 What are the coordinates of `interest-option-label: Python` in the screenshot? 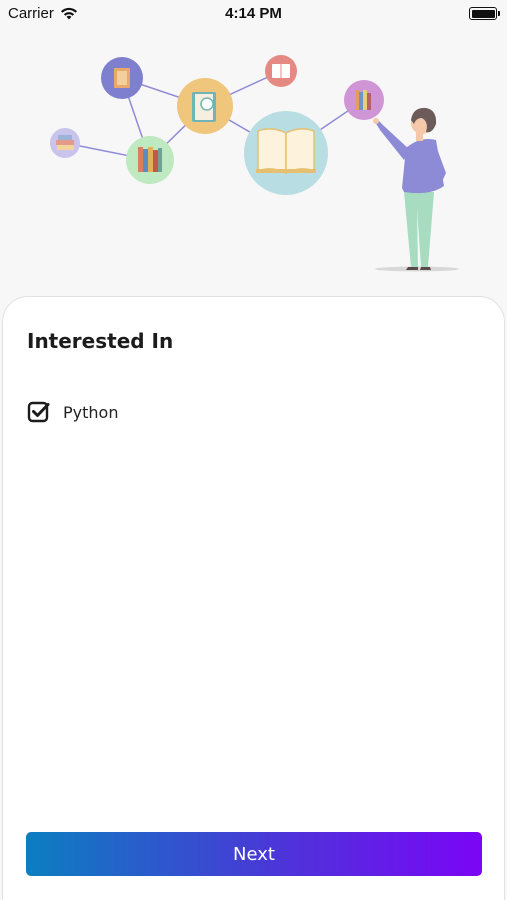 It's located at (91, 412).